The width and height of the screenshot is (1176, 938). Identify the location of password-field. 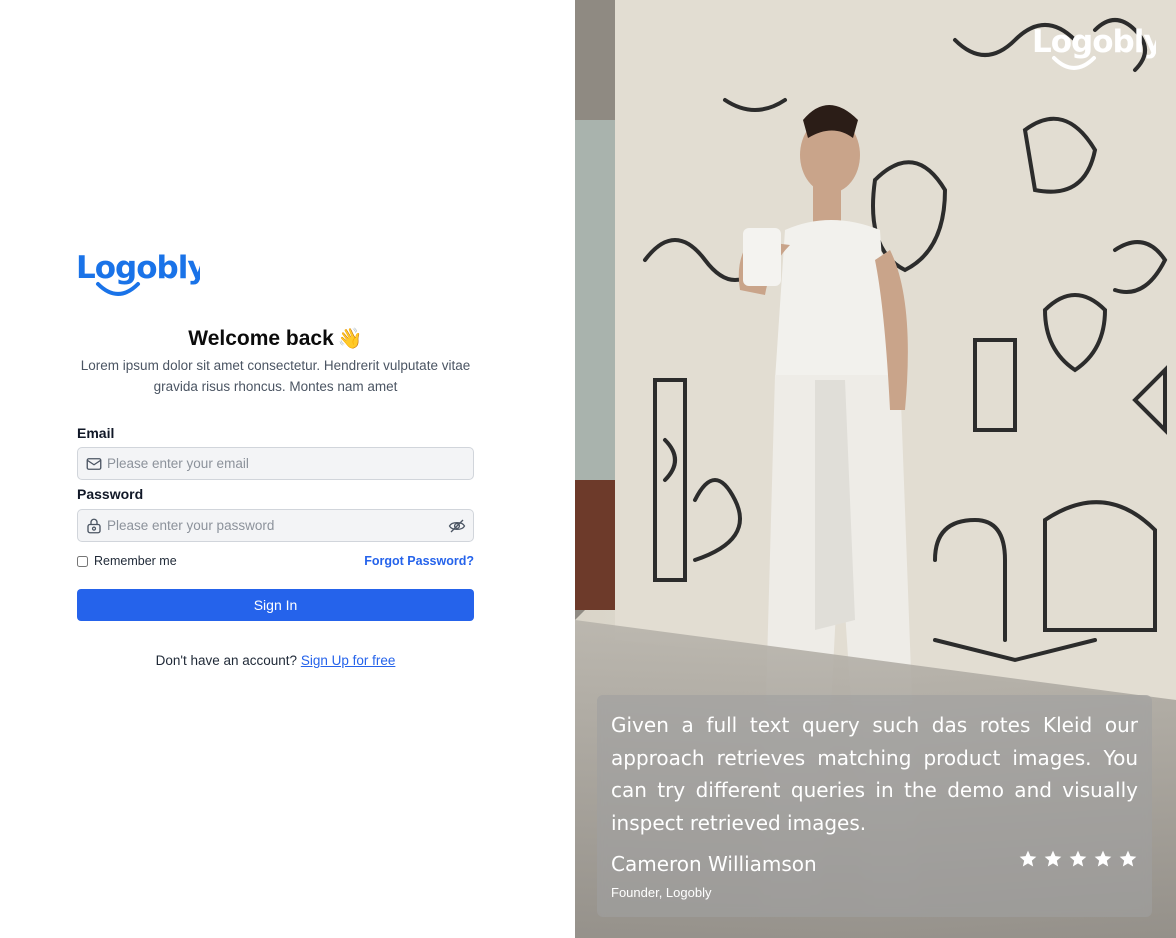
(275, 525).